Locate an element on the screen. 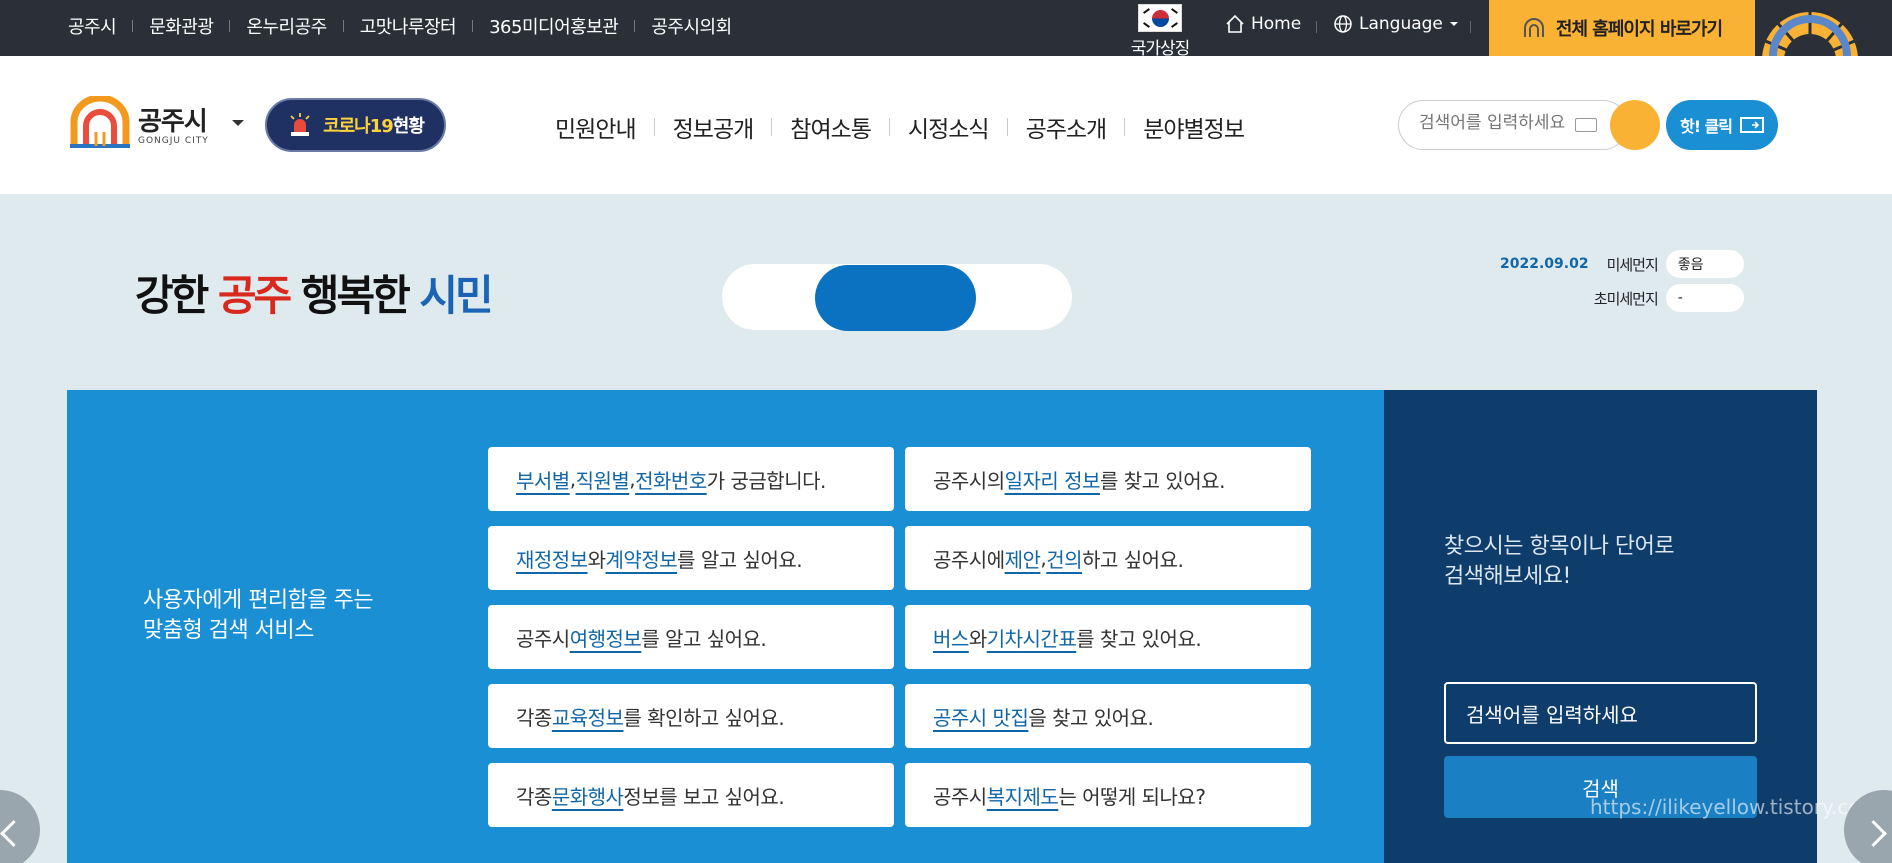 The width and height of the screenshot is (1892, 863). city-slogan: 강한 공주 행복한 시민 is located at coordinates (314, 292).